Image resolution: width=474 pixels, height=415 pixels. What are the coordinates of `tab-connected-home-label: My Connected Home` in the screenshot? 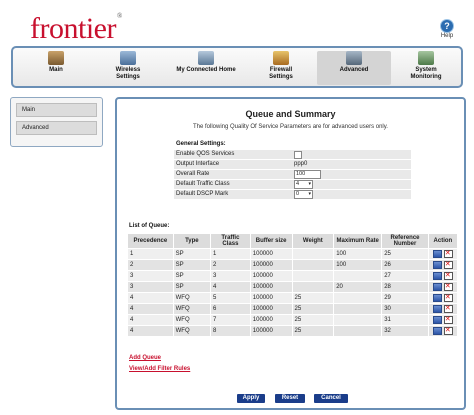 It's located at (206, 70).